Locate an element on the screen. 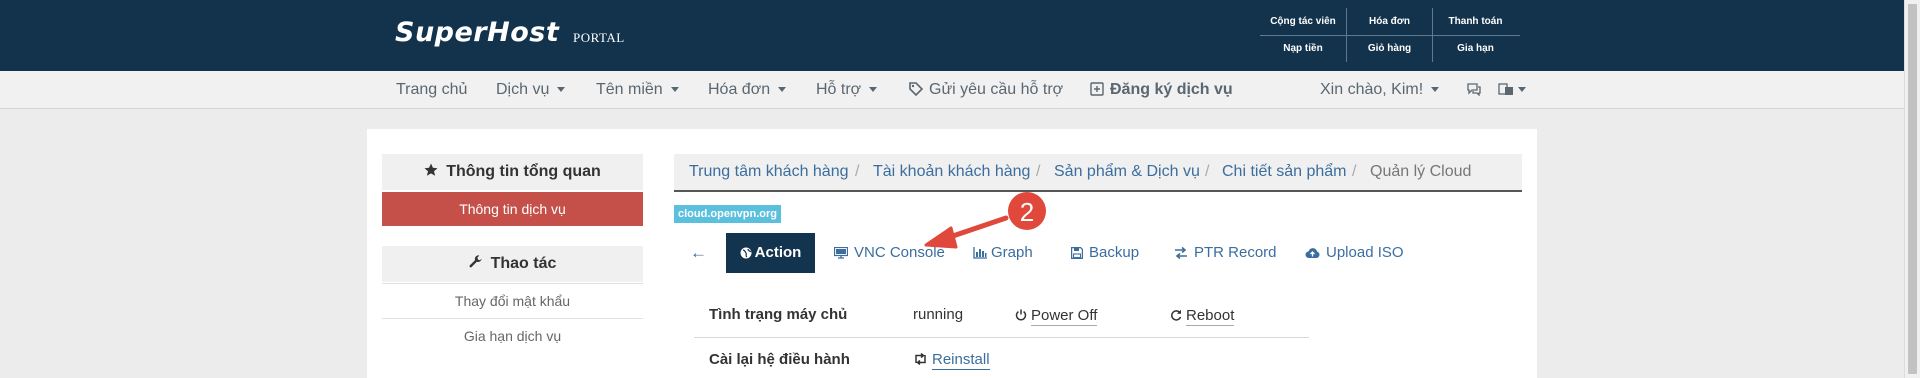 The image size is (1920, 378). logo-portal-label: PORTAL is located at coordinates (599, 37).